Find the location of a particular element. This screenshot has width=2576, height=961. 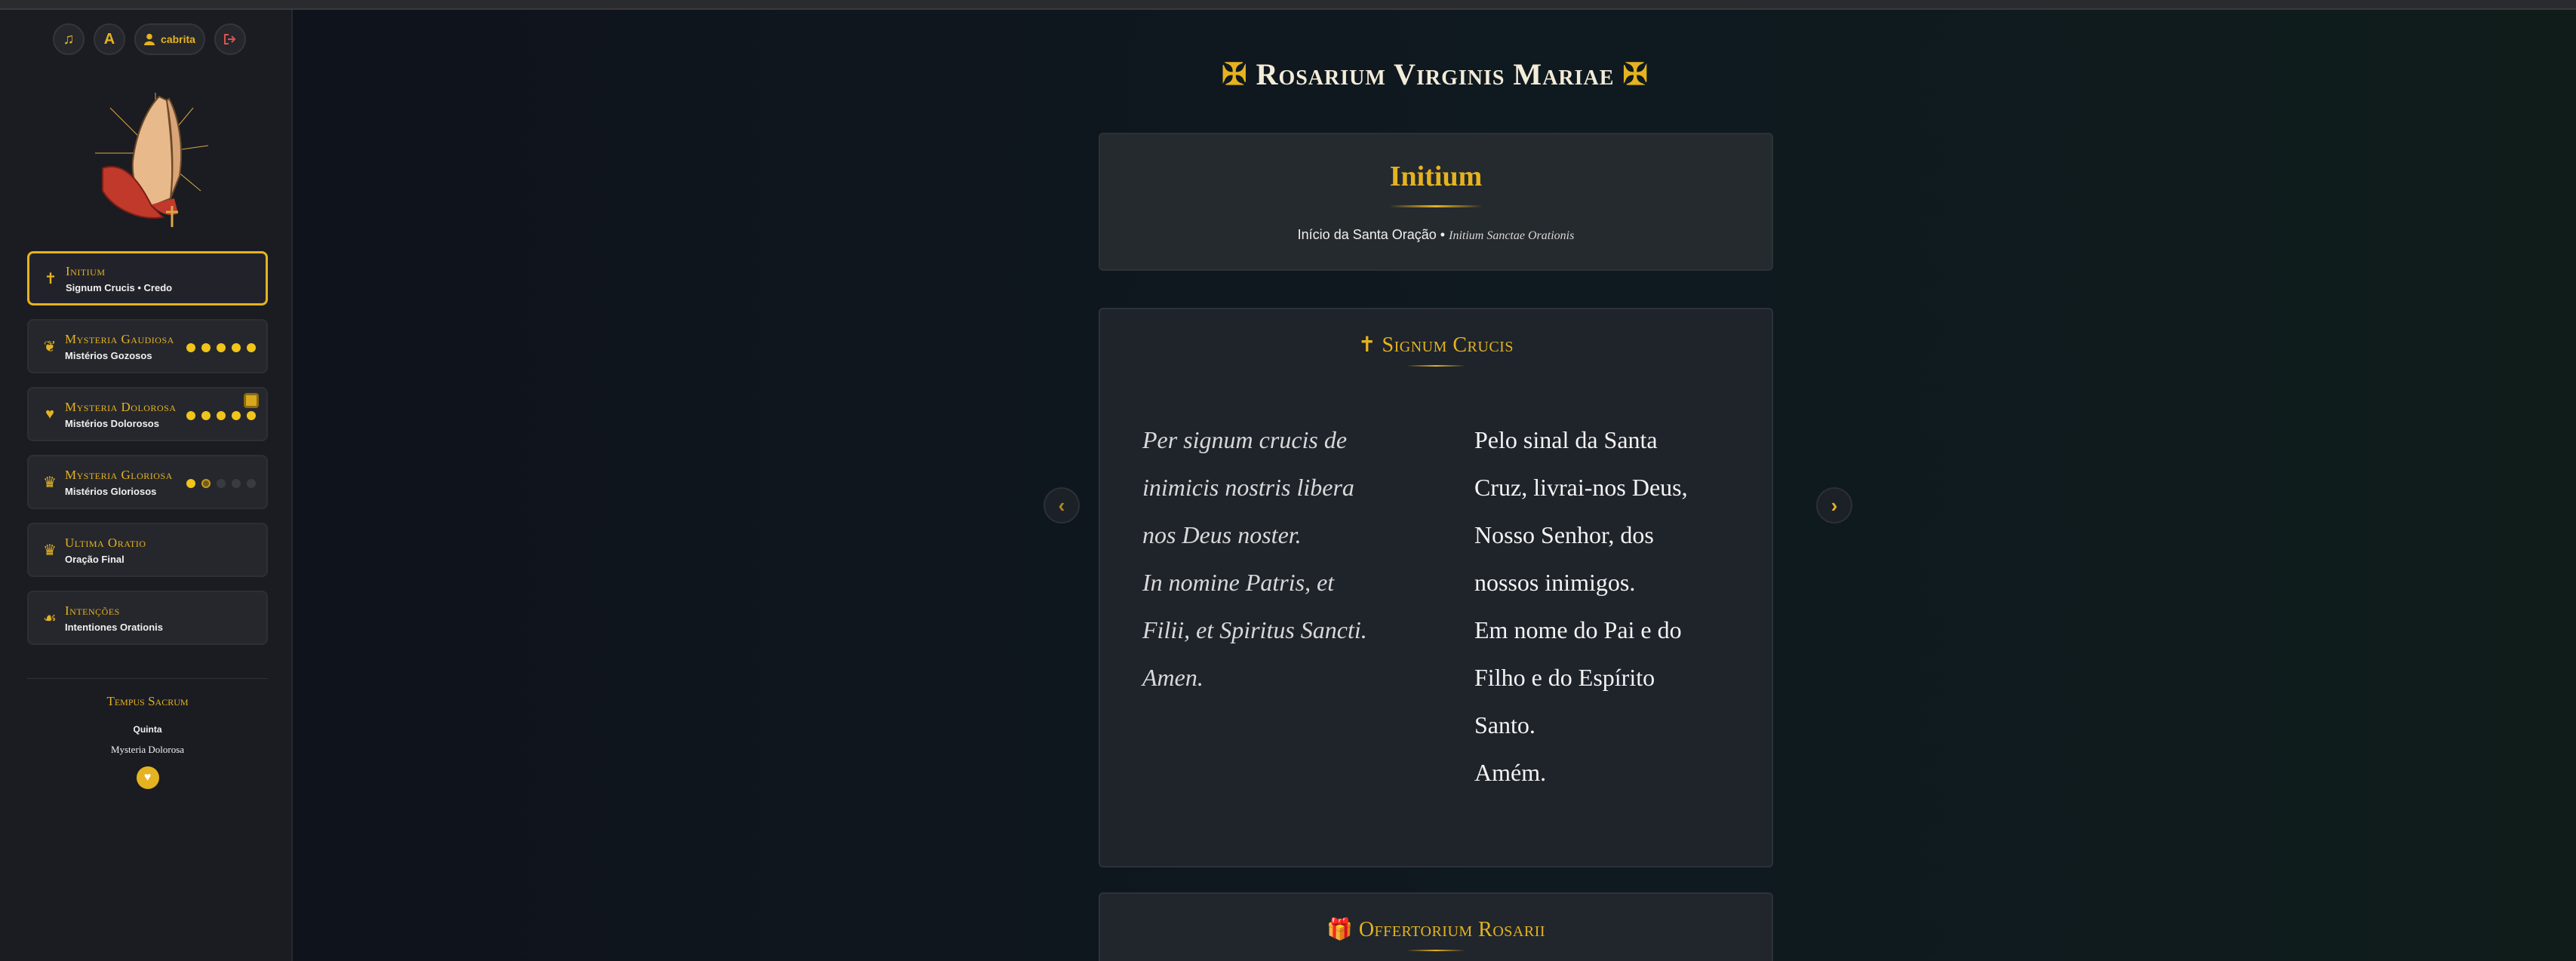

sidebar-item-mysteria-gaudiosa: ❦ Mysteria Gaudiosa Mistérios Gozosos is located at coordinates (147, 346).